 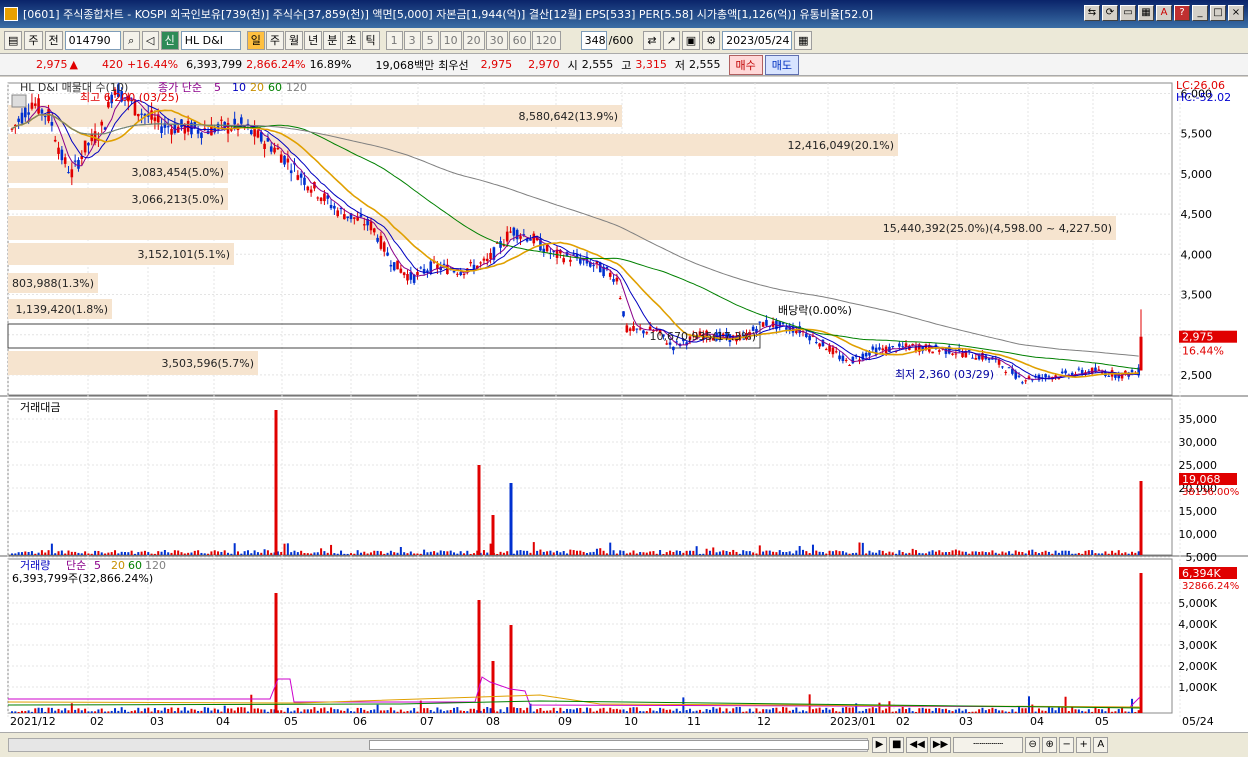 I want to click on menu-icon: ▤, so click(x=13, y=40).